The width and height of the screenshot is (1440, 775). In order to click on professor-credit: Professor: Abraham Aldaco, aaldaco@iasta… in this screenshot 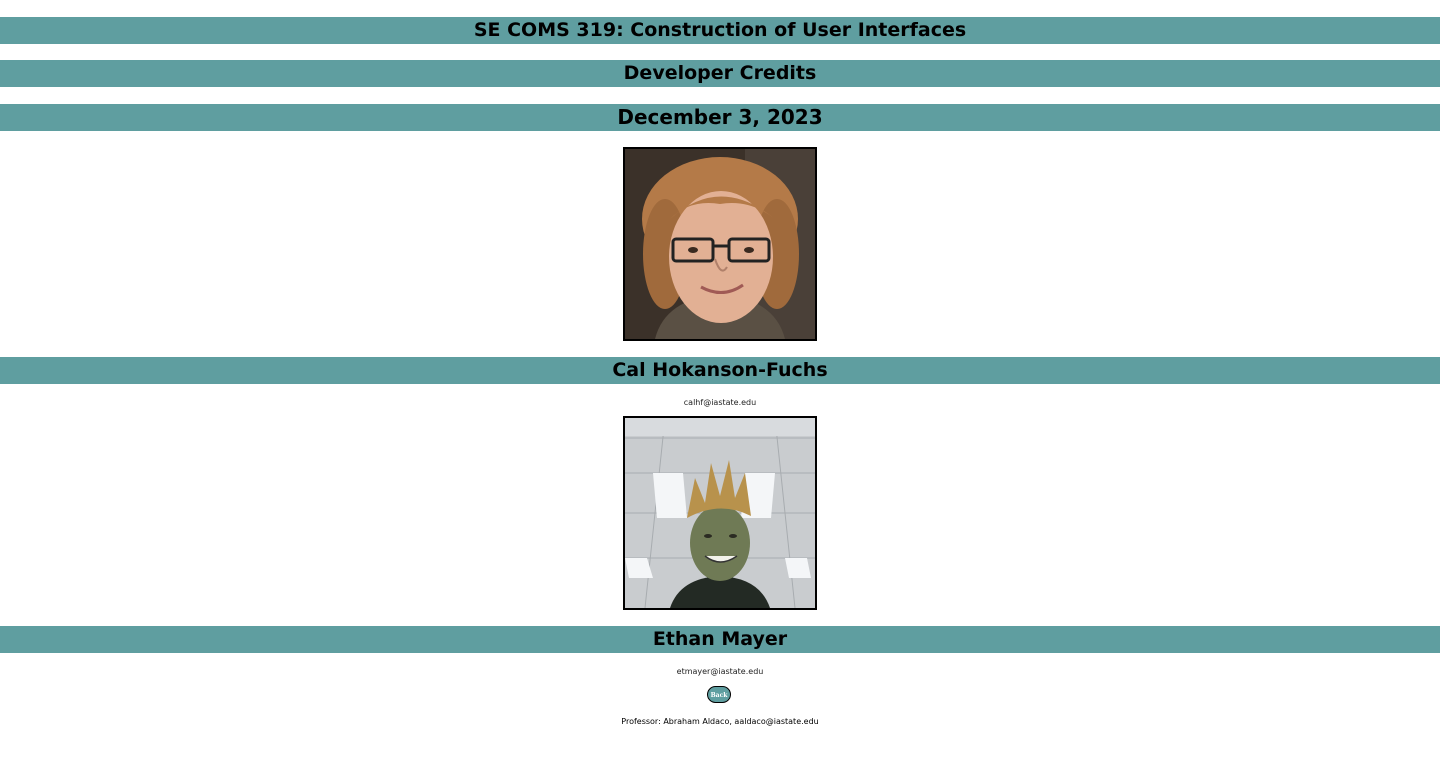, I will do `click(720, 721)`.